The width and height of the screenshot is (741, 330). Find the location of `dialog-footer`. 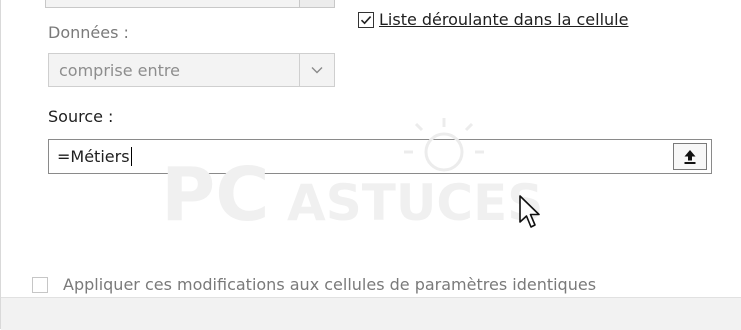

dialog-footer is located at coordinates (371, 313).